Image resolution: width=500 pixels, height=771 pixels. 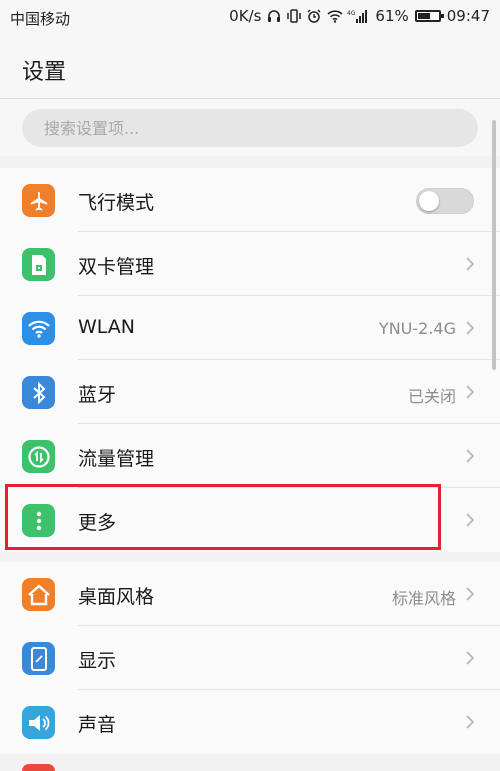 I want to click on headphones-icon, so click(x=274, y=16).